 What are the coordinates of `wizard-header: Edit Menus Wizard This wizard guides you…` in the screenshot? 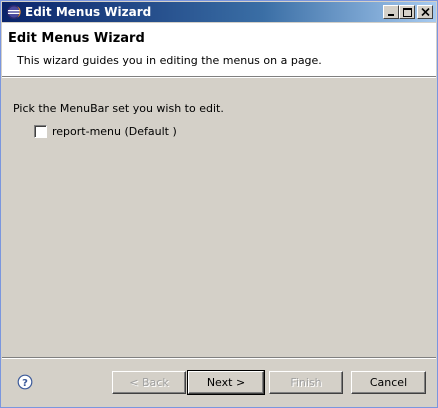 It's located at (219, 50).